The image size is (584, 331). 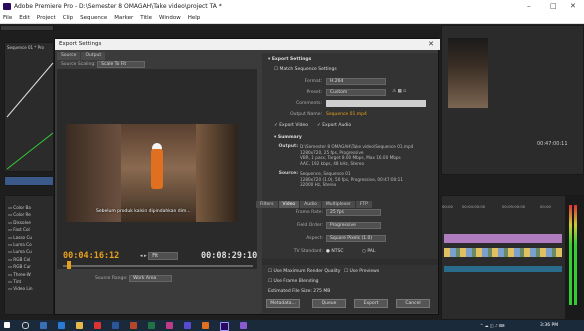 I want to click on source-scaling-row: Source Scaling: Scale To Fit, so click(x=103, y=64).